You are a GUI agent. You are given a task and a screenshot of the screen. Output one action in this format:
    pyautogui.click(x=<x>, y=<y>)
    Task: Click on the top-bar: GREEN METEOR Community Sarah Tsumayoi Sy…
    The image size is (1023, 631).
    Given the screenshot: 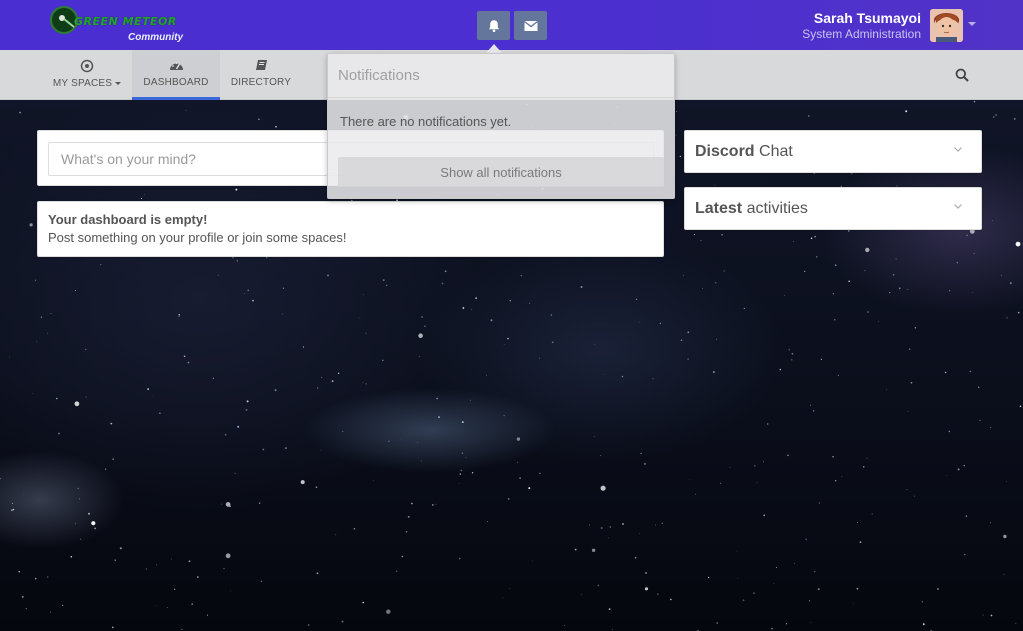 What is the action you would take?
    pyautogui.click(x=511, y=25)
    